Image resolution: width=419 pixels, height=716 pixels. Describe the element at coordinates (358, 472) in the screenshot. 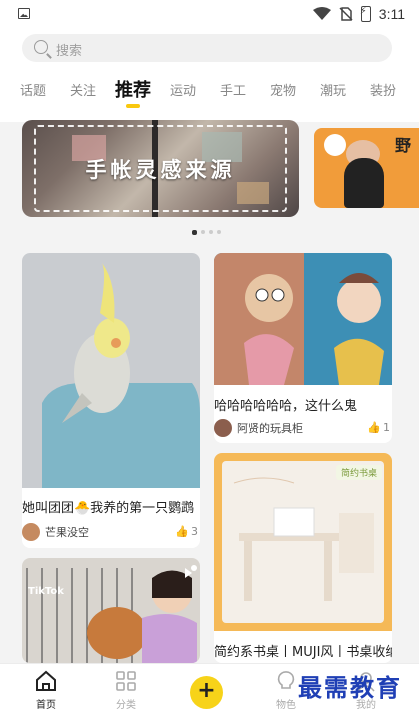

I see `card-badge: 简约书桌` at that location.